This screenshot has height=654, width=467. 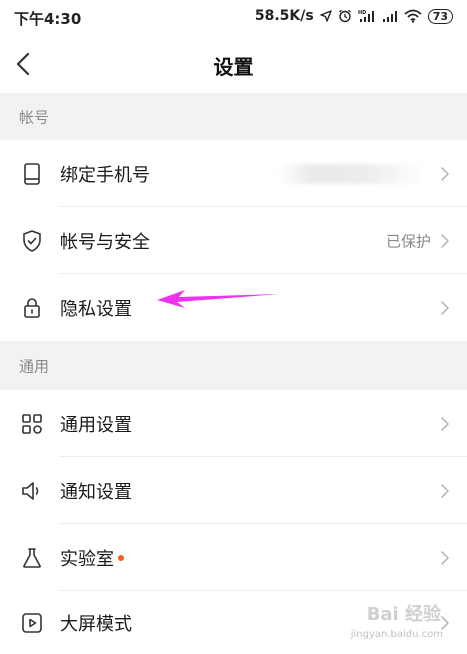 I want to click on signal-bars-icon, so click(x=389, y=16).